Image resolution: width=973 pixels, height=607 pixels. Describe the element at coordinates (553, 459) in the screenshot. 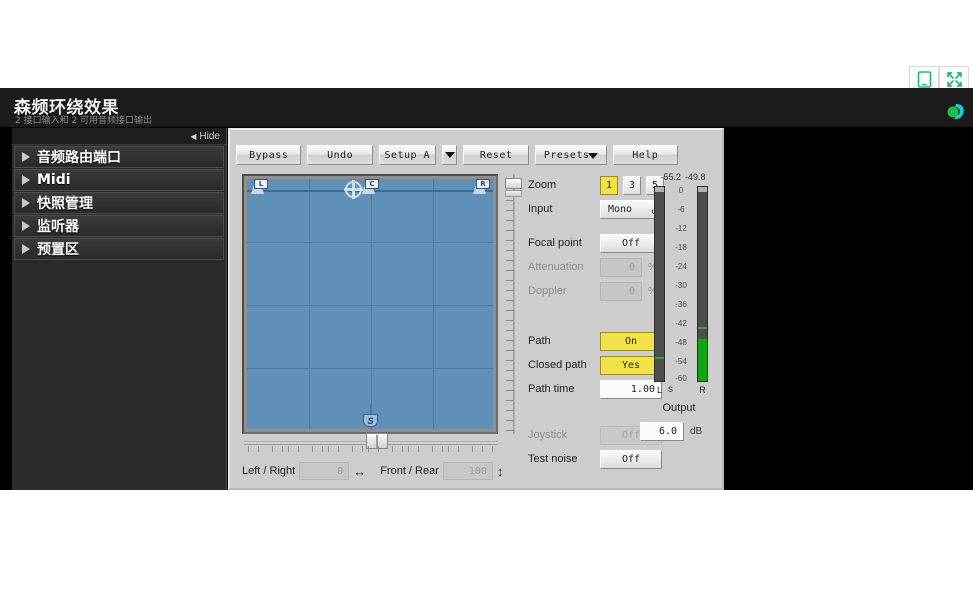

I see `test-noise-label: Test noise` at that location.